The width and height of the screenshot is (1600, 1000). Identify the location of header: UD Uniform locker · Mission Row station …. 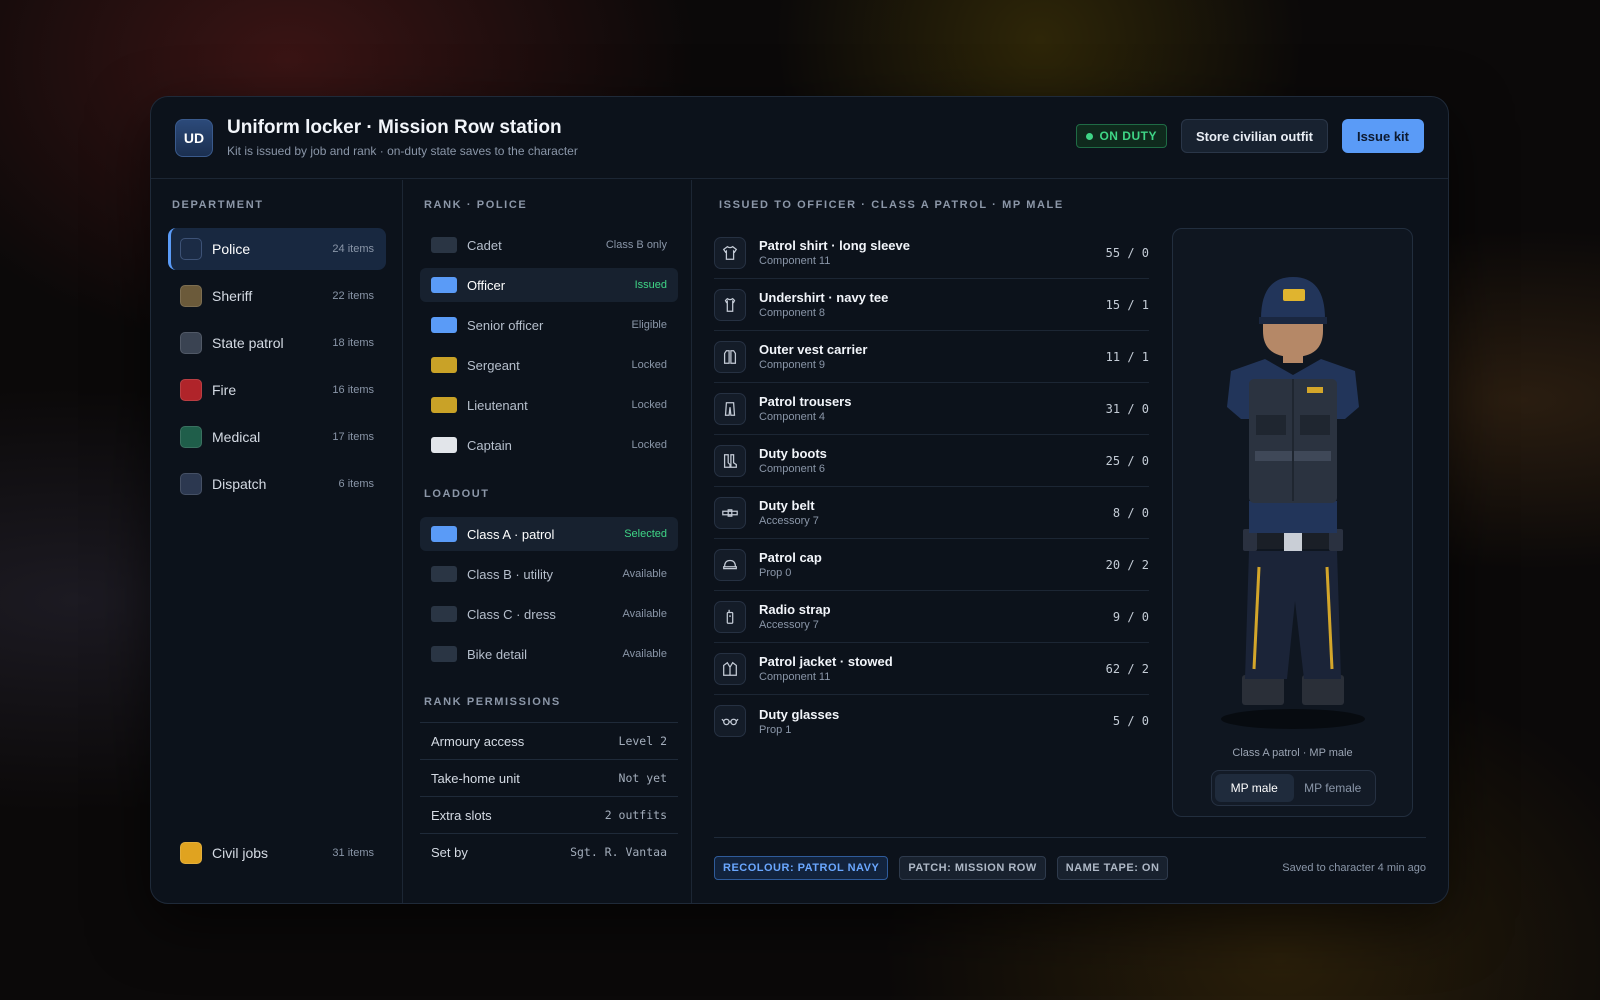
(799, 138).